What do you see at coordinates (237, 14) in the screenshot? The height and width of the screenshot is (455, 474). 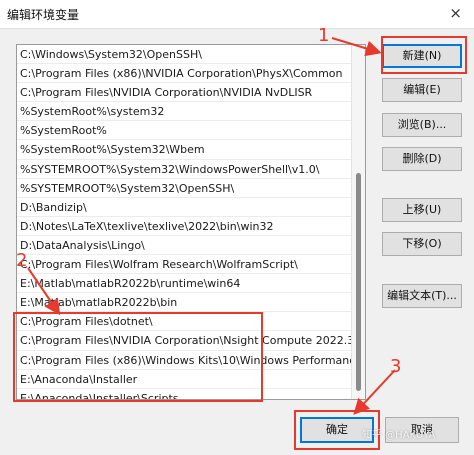 I see `title-bar: 编辑环境变量 ×` at bounding box center [237, 14].